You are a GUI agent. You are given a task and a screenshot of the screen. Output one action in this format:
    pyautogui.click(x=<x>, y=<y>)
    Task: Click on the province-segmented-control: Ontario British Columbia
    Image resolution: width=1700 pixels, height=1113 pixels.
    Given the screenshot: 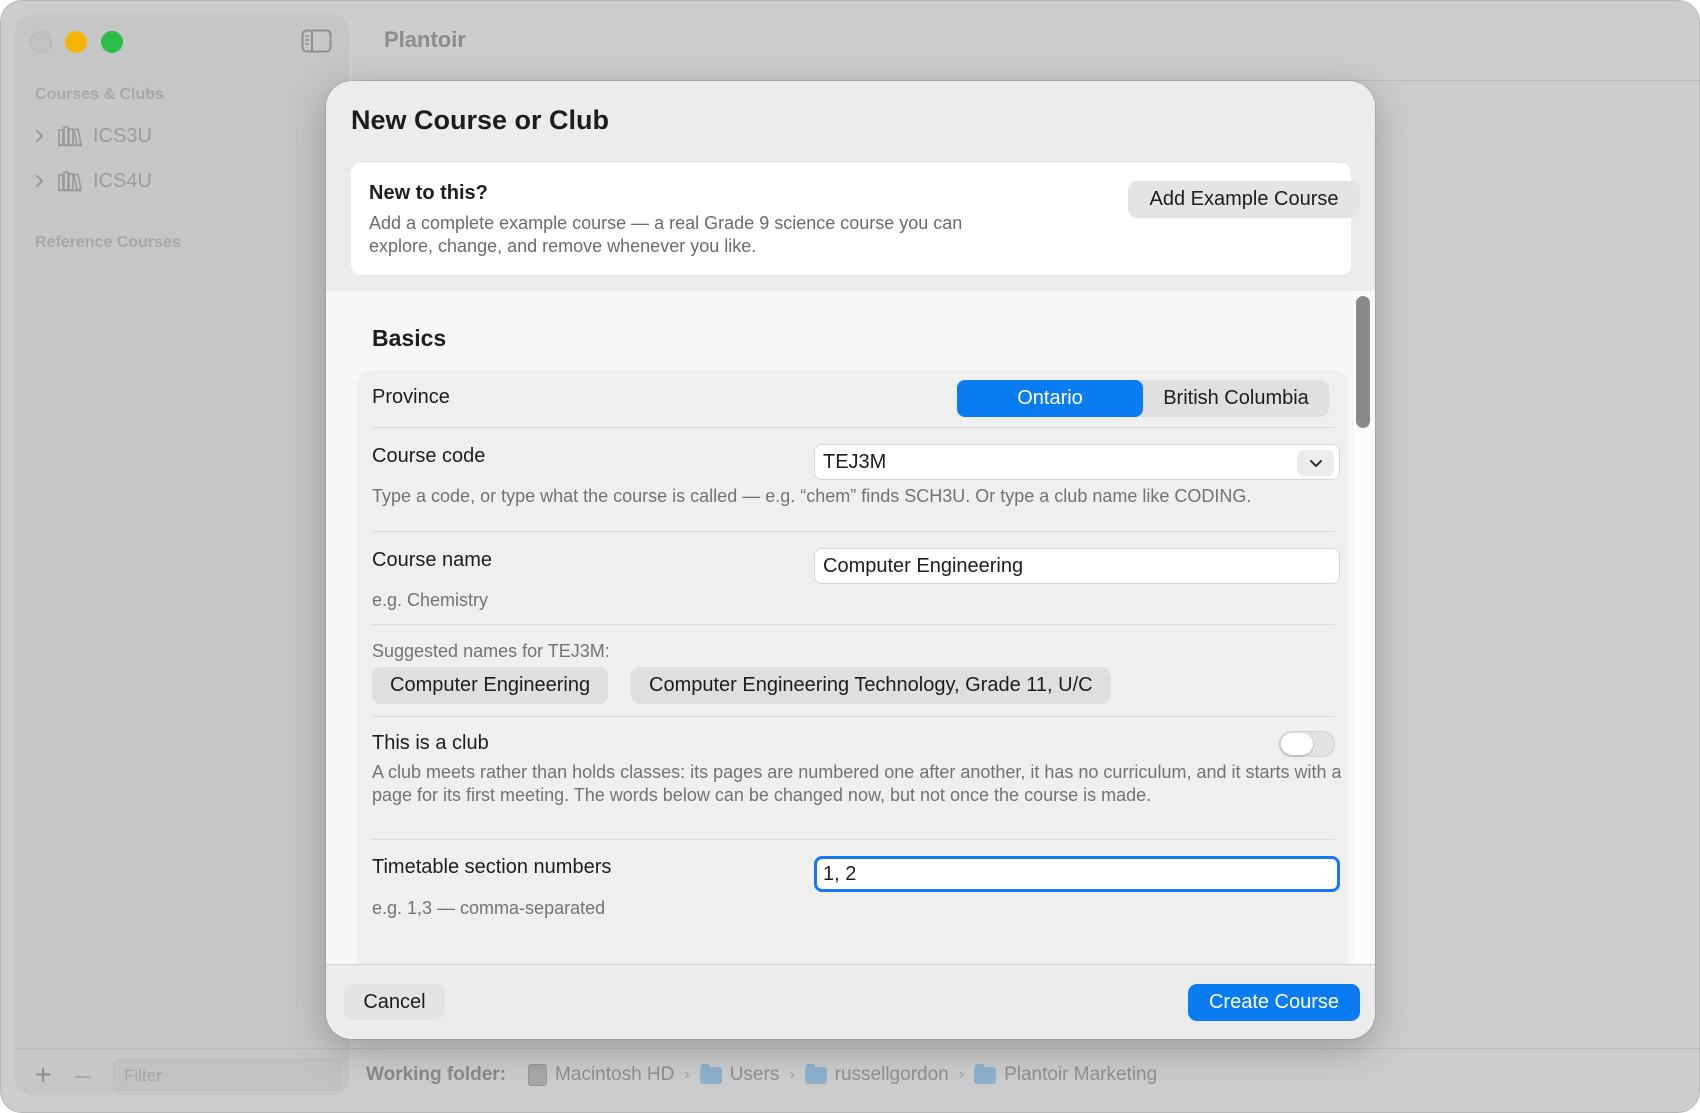 What is the action you would take?
    pyautogui.click(x=1143, y=398)
    